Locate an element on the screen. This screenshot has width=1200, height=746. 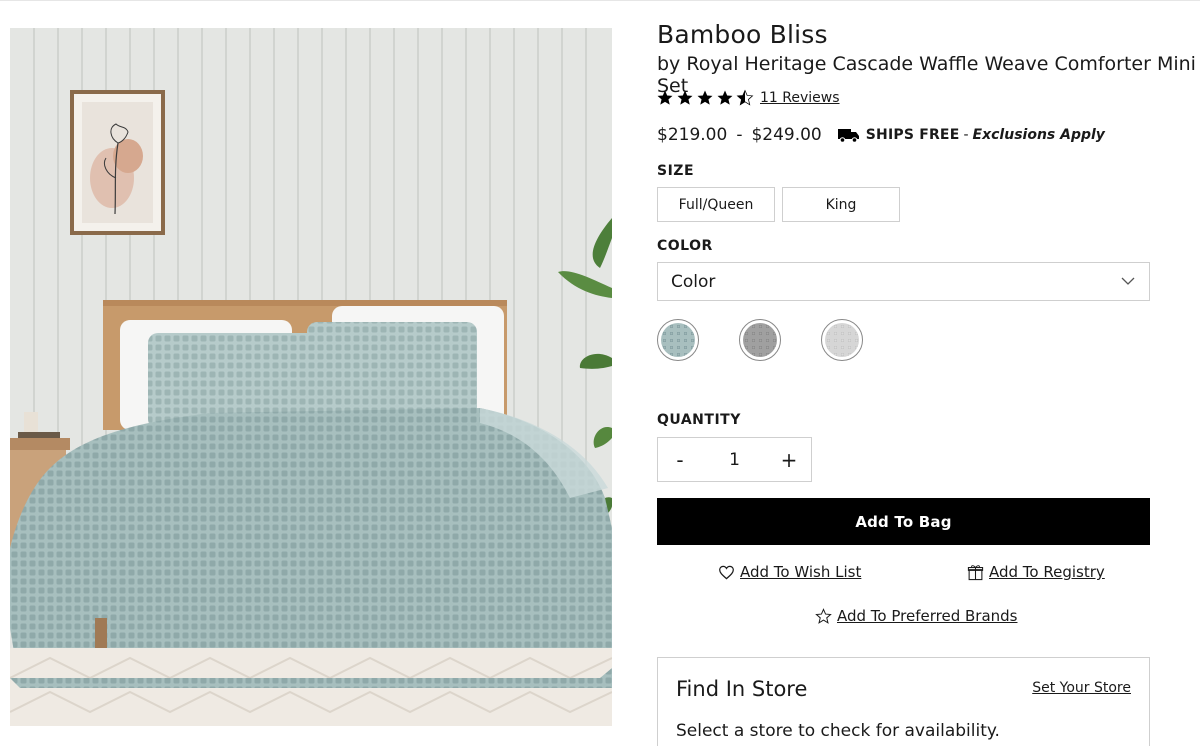
half-star-icon is located at coordinates (745, 97).